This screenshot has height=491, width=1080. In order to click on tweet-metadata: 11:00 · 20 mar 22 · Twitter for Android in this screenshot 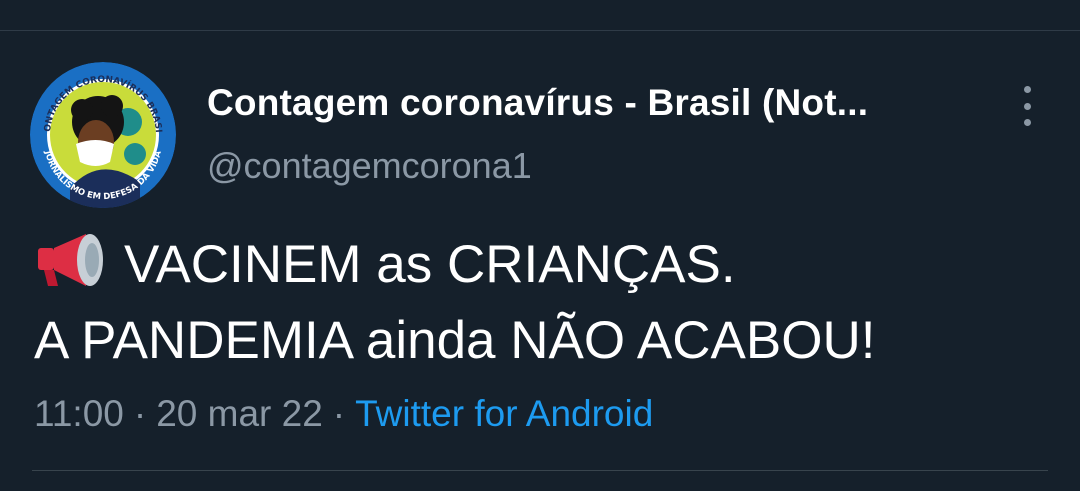, I will do `click(343, 414)`.